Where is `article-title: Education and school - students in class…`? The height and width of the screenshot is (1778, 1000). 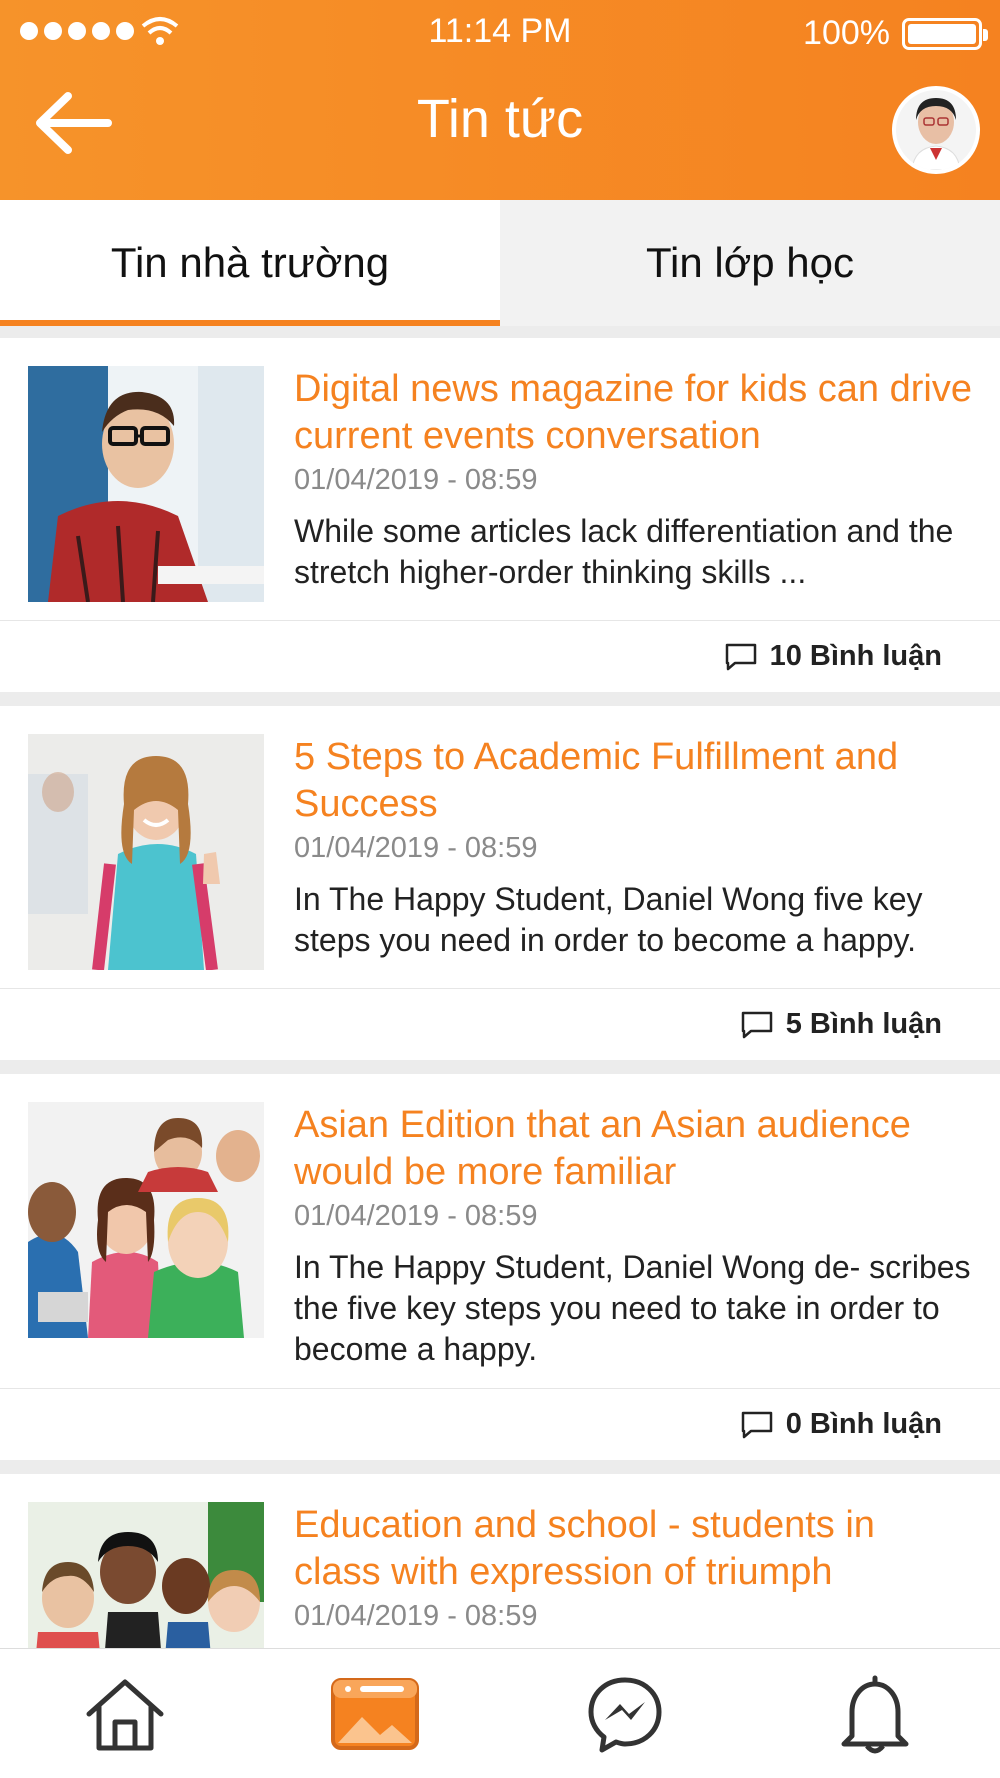 article-title: Education and school - students in class… is located at coordinates (633, 1549).